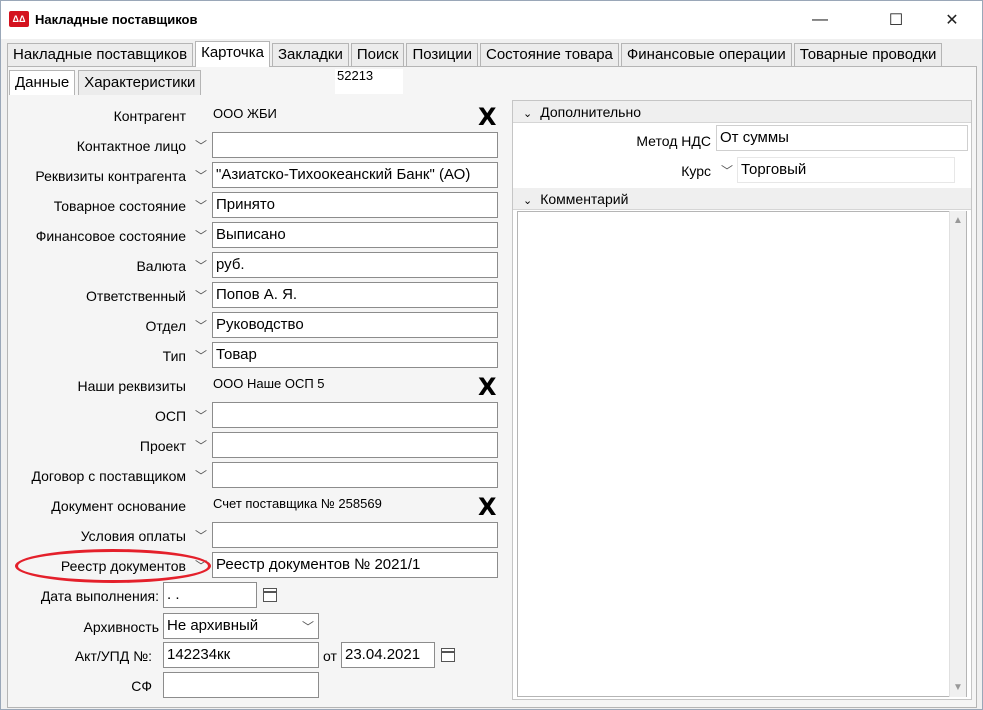 The height and width of the screenshot is (710, 983). What do you see at coordinates (549, 55) in the screenshot?
I see `tab-sostoyanie-tovara: Состояние товара` at bounding box center [549, 55].